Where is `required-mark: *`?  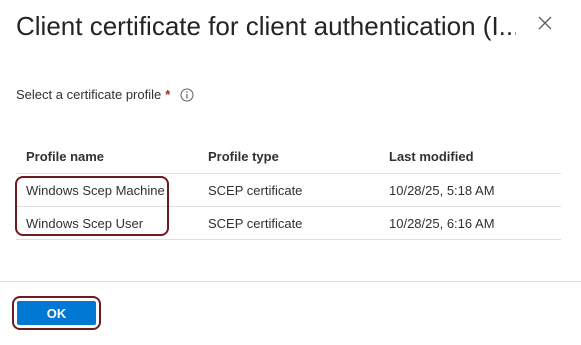
required-mark: * is located at coordinates (168, 94).